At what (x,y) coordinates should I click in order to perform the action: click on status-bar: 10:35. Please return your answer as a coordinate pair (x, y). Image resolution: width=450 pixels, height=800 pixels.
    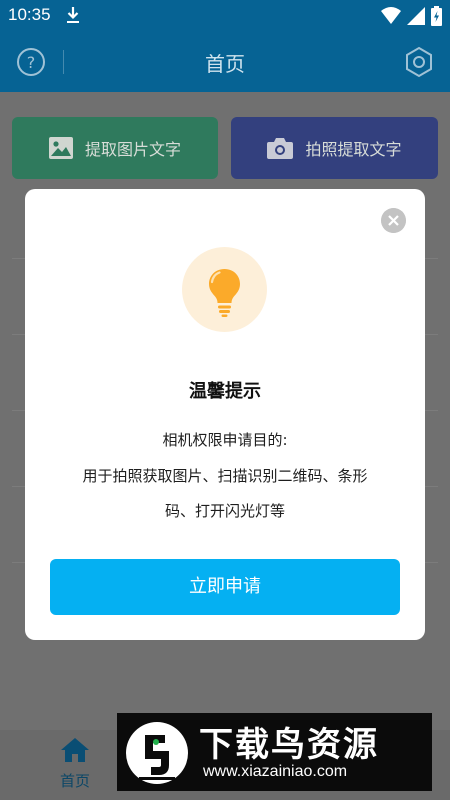
    Looking at the image, I should click on (225, 16).